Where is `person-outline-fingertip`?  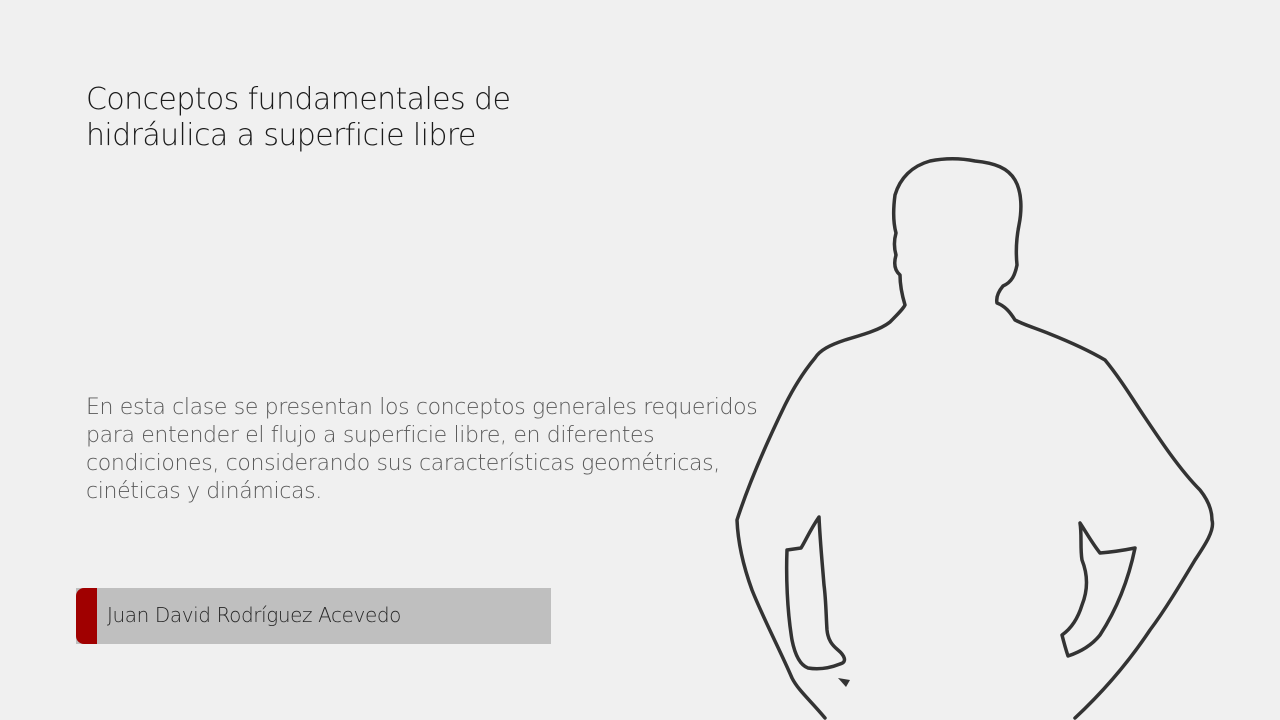 person-outline-fingertip is located at coordinates (844, 682).